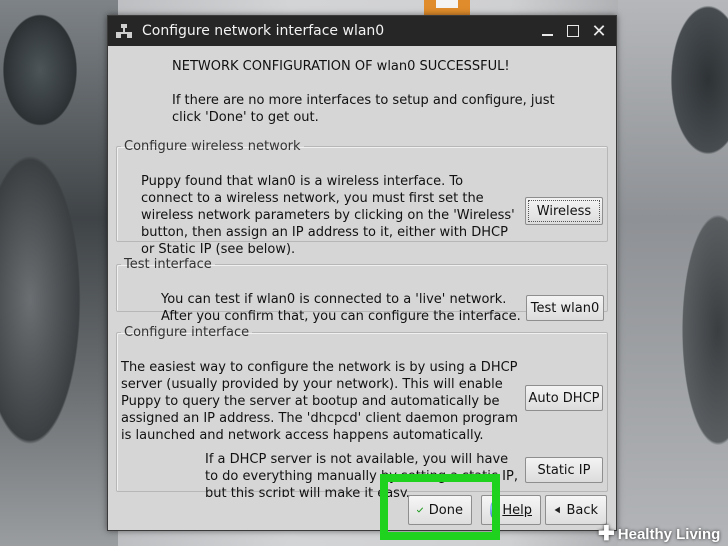  I want to click on close-icon: ✕, so click(599, 31).